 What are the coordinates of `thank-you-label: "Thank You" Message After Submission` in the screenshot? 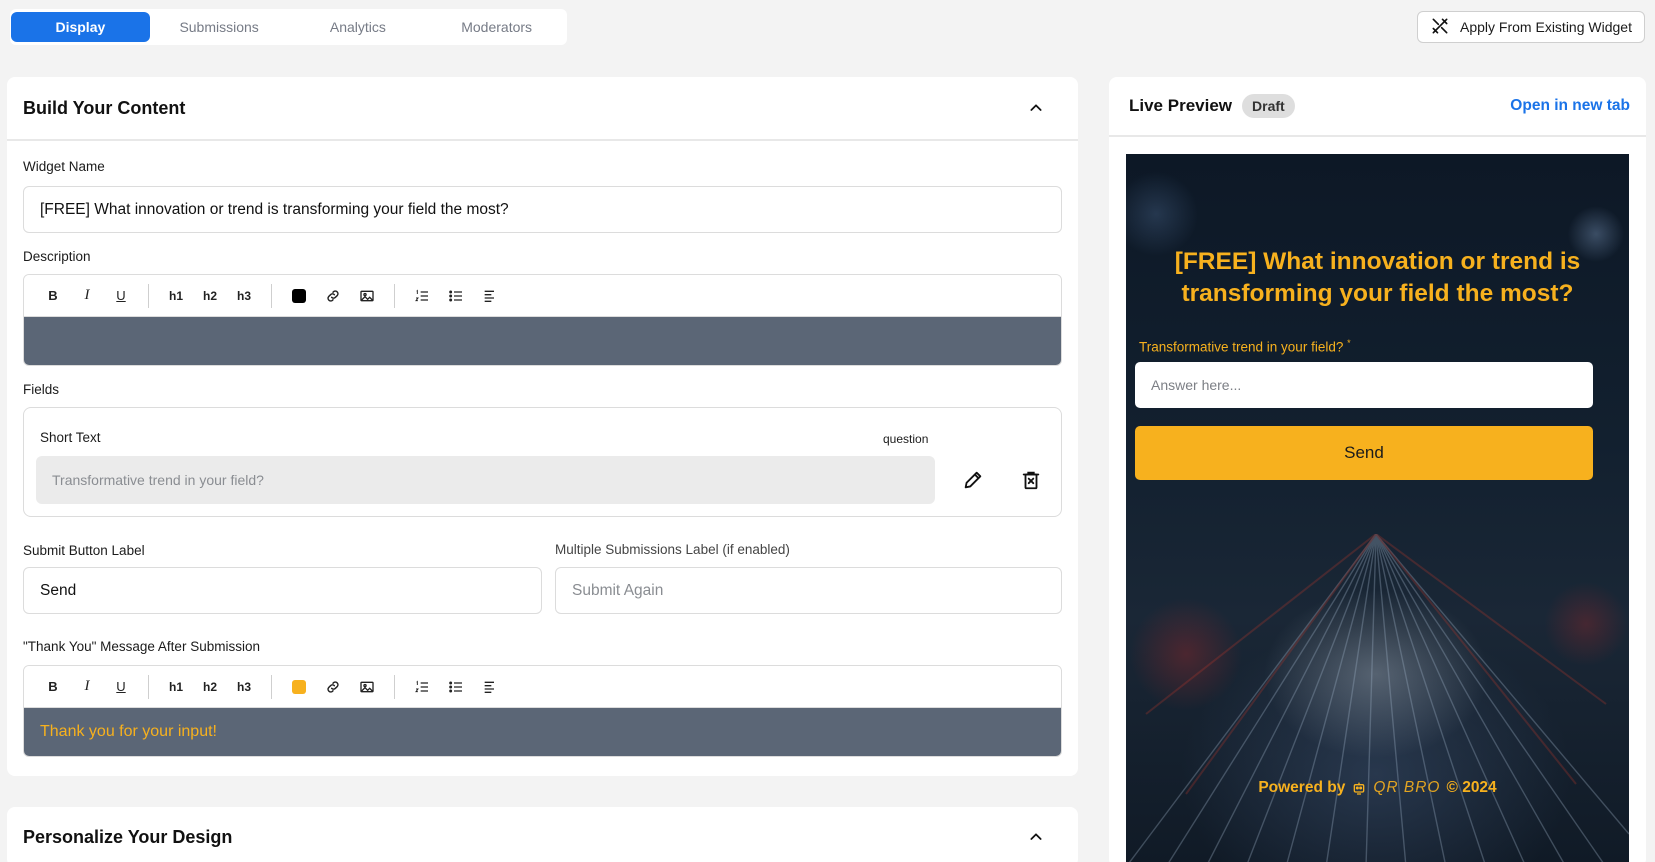 It's located at (141, 646).